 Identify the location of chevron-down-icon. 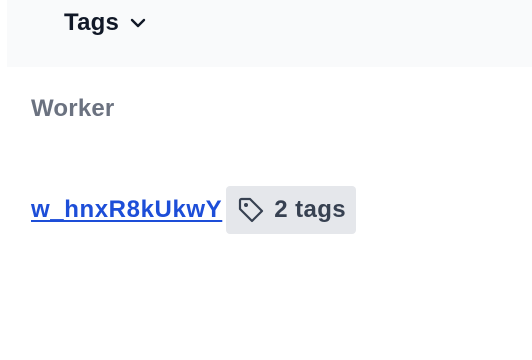
(138, 23).